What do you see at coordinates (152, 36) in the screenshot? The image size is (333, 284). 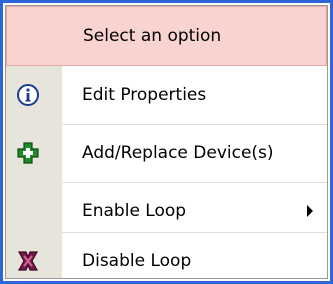 I see `menu-header-label: Select an option` at bounding box center [152, 36].